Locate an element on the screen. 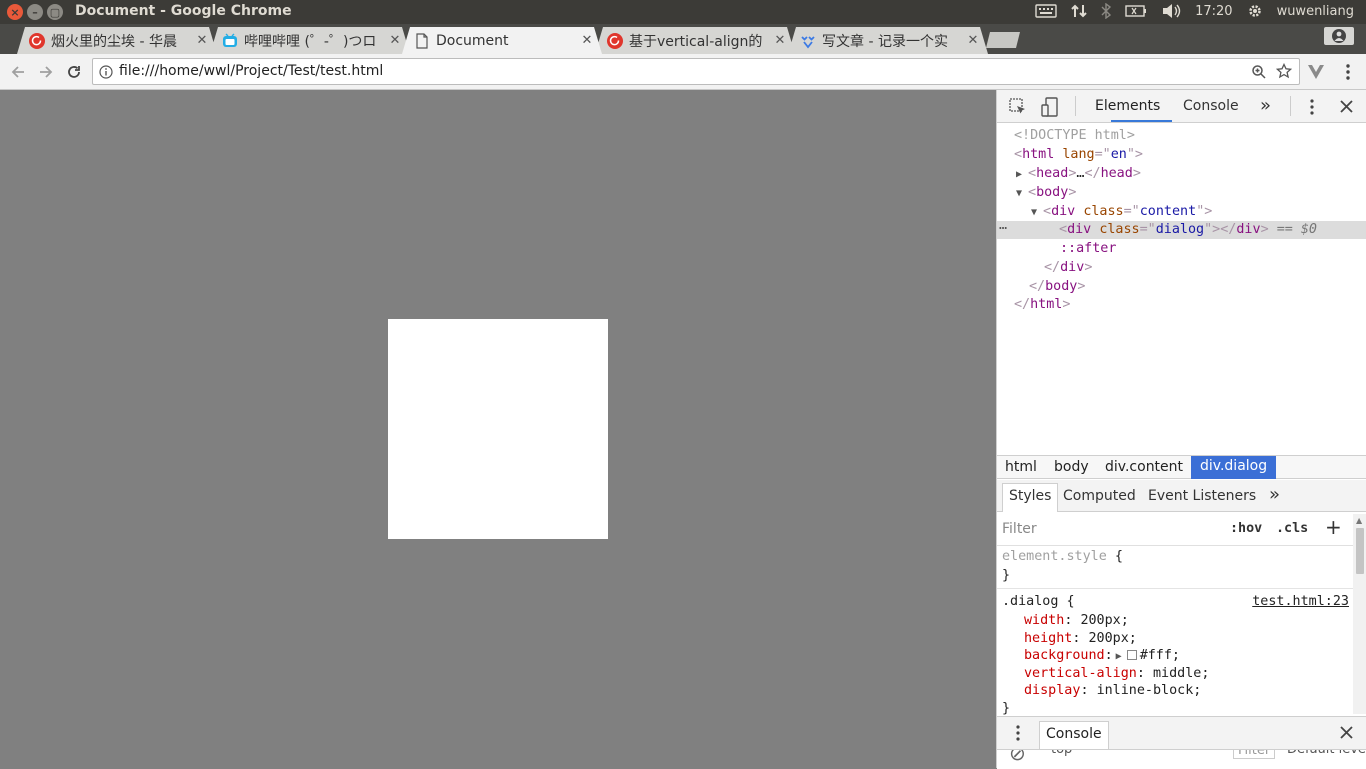 The height and width of the screenshot is (769, 1366). clear-console-icon: ⊘ is located at coordinates (1017, 757).